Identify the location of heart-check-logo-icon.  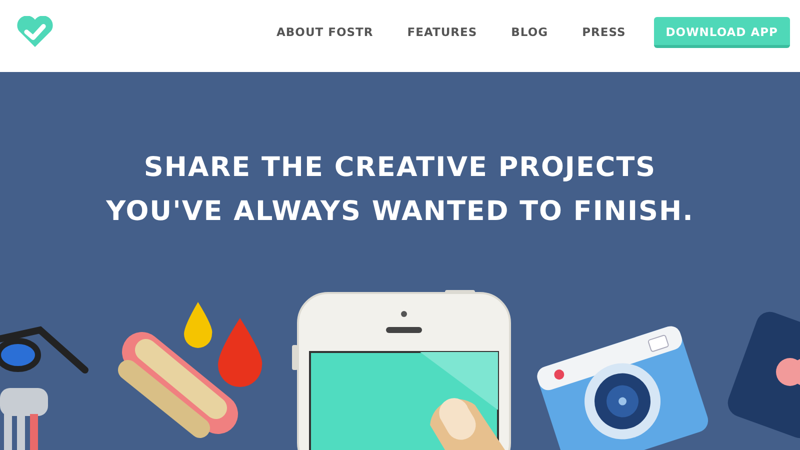
(35, 32).